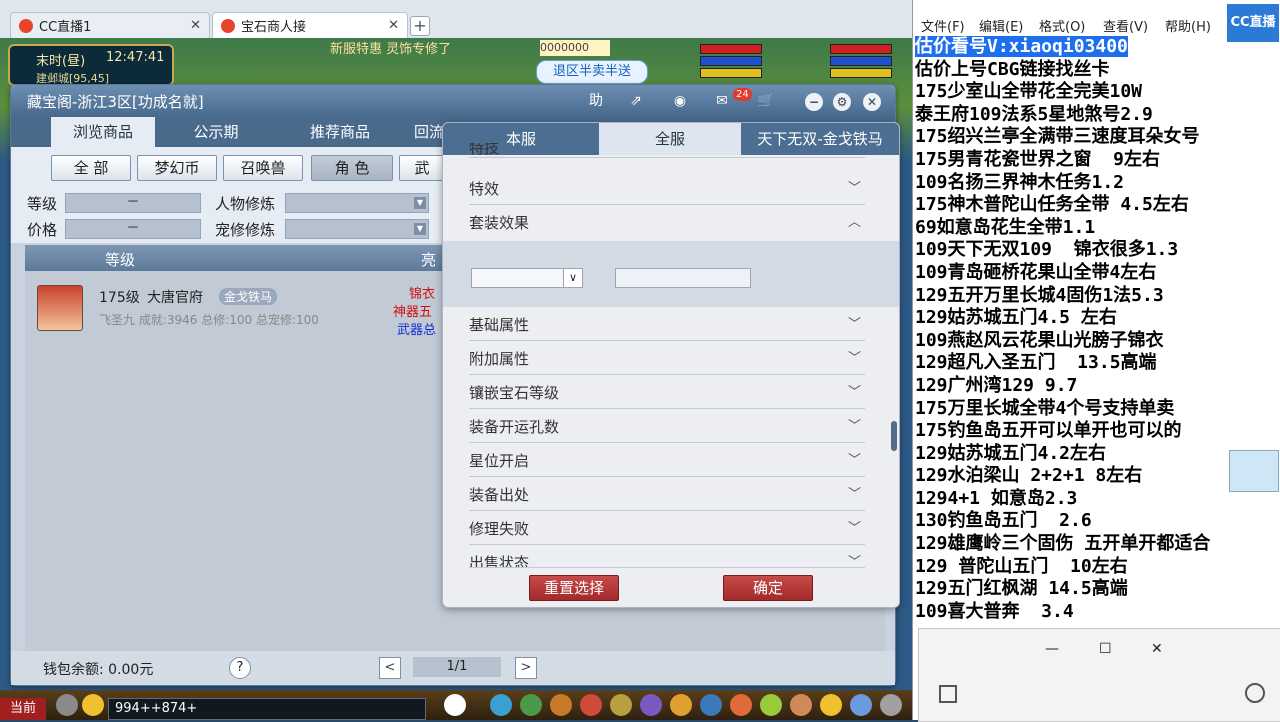  What do you see at coordinates (575, 48) in the screenshot?
I see `coin-counter: 0000000` at bounding box center [575, 48].